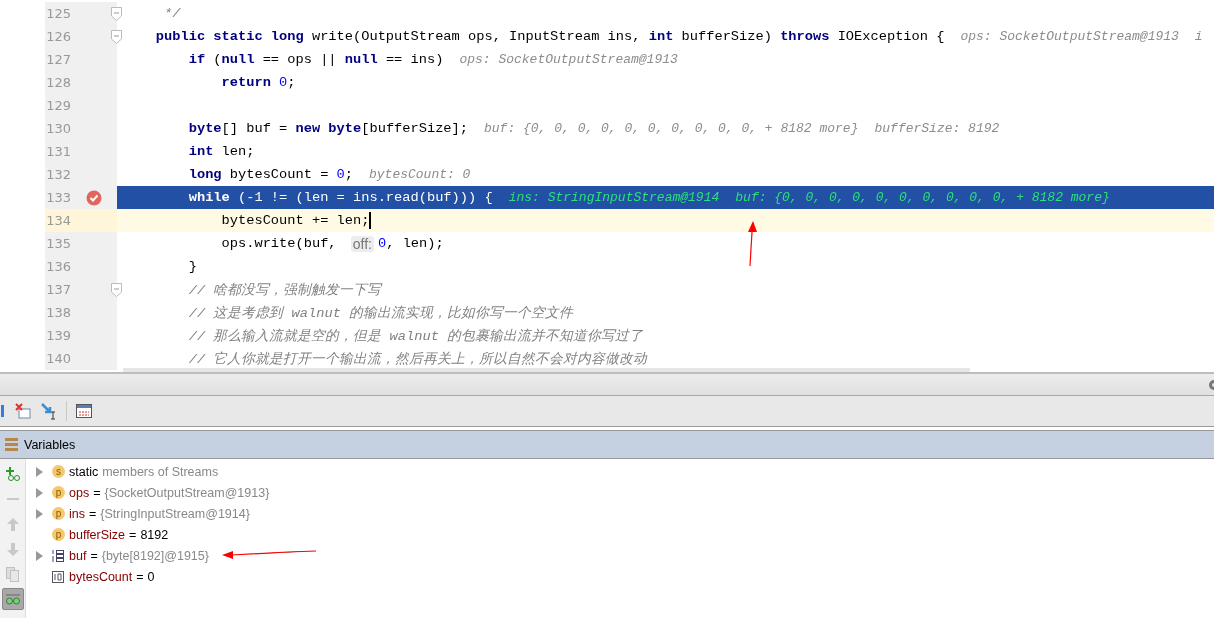 This screenshot has width=1214, height=618. Describe the element at coordinates (58, 105) in the screenshot. I see `line-number: 129` at that location.